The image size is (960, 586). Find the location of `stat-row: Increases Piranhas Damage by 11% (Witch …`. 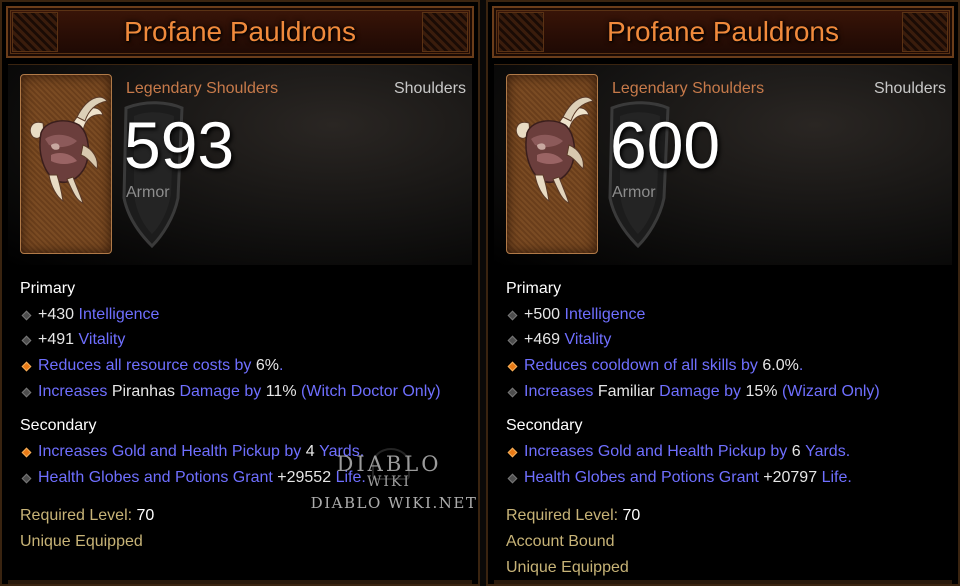

stat-row: Increases Piranhas Damage by 11% (Witch … is located at coordinates (230, 392).